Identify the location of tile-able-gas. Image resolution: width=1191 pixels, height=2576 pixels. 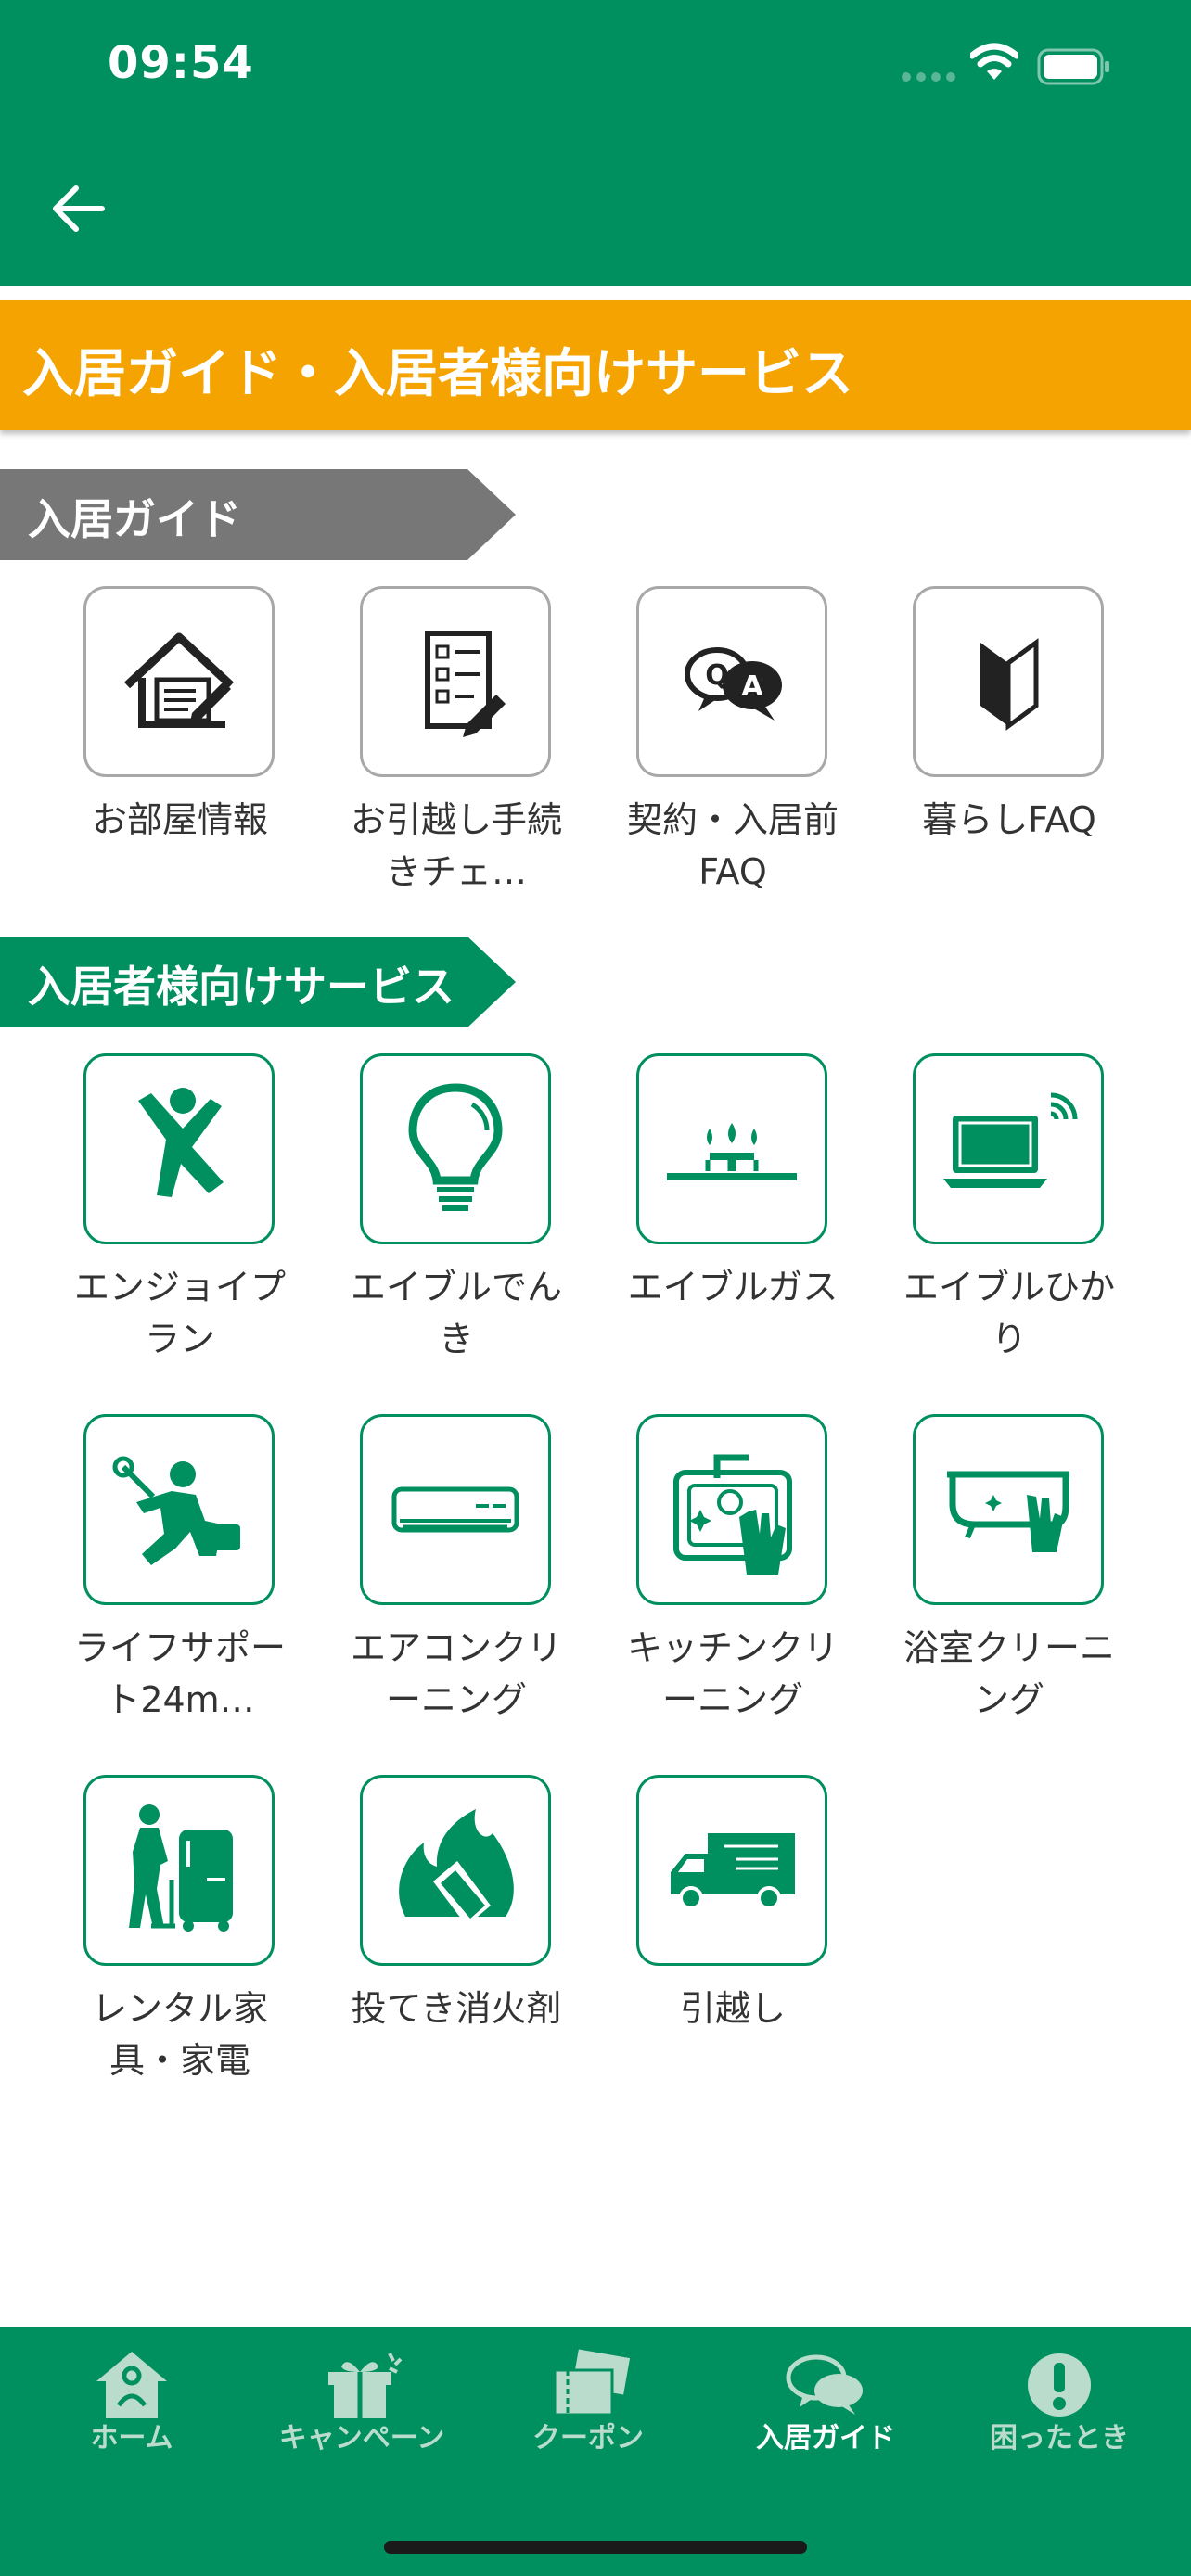
(731, 1149).